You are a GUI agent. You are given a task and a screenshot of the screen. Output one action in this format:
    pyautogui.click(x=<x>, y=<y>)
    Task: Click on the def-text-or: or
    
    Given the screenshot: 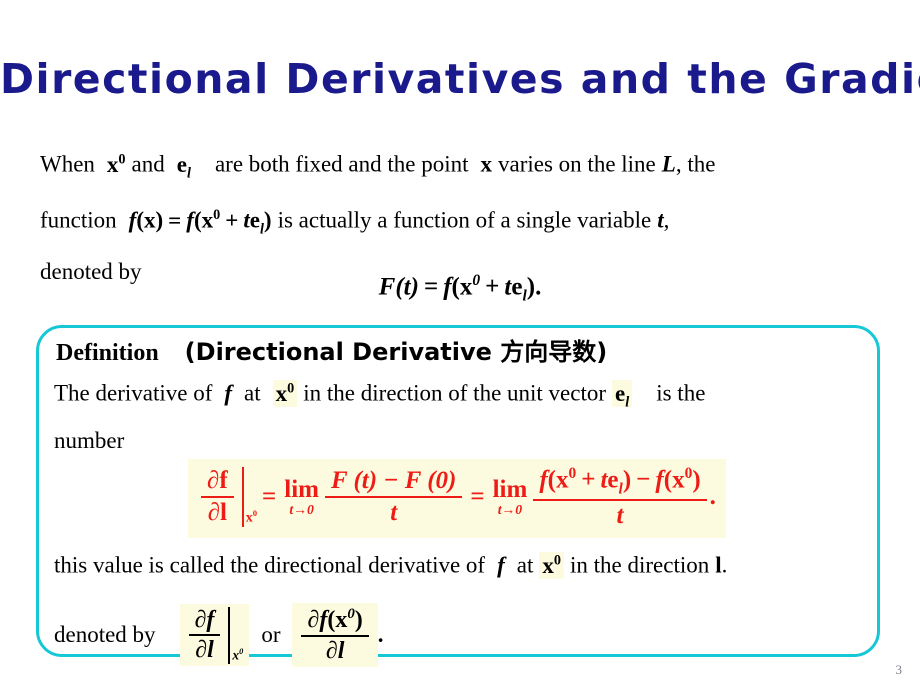 What is the action you would take?
    pyautogui.click(x=271, y=634)
    